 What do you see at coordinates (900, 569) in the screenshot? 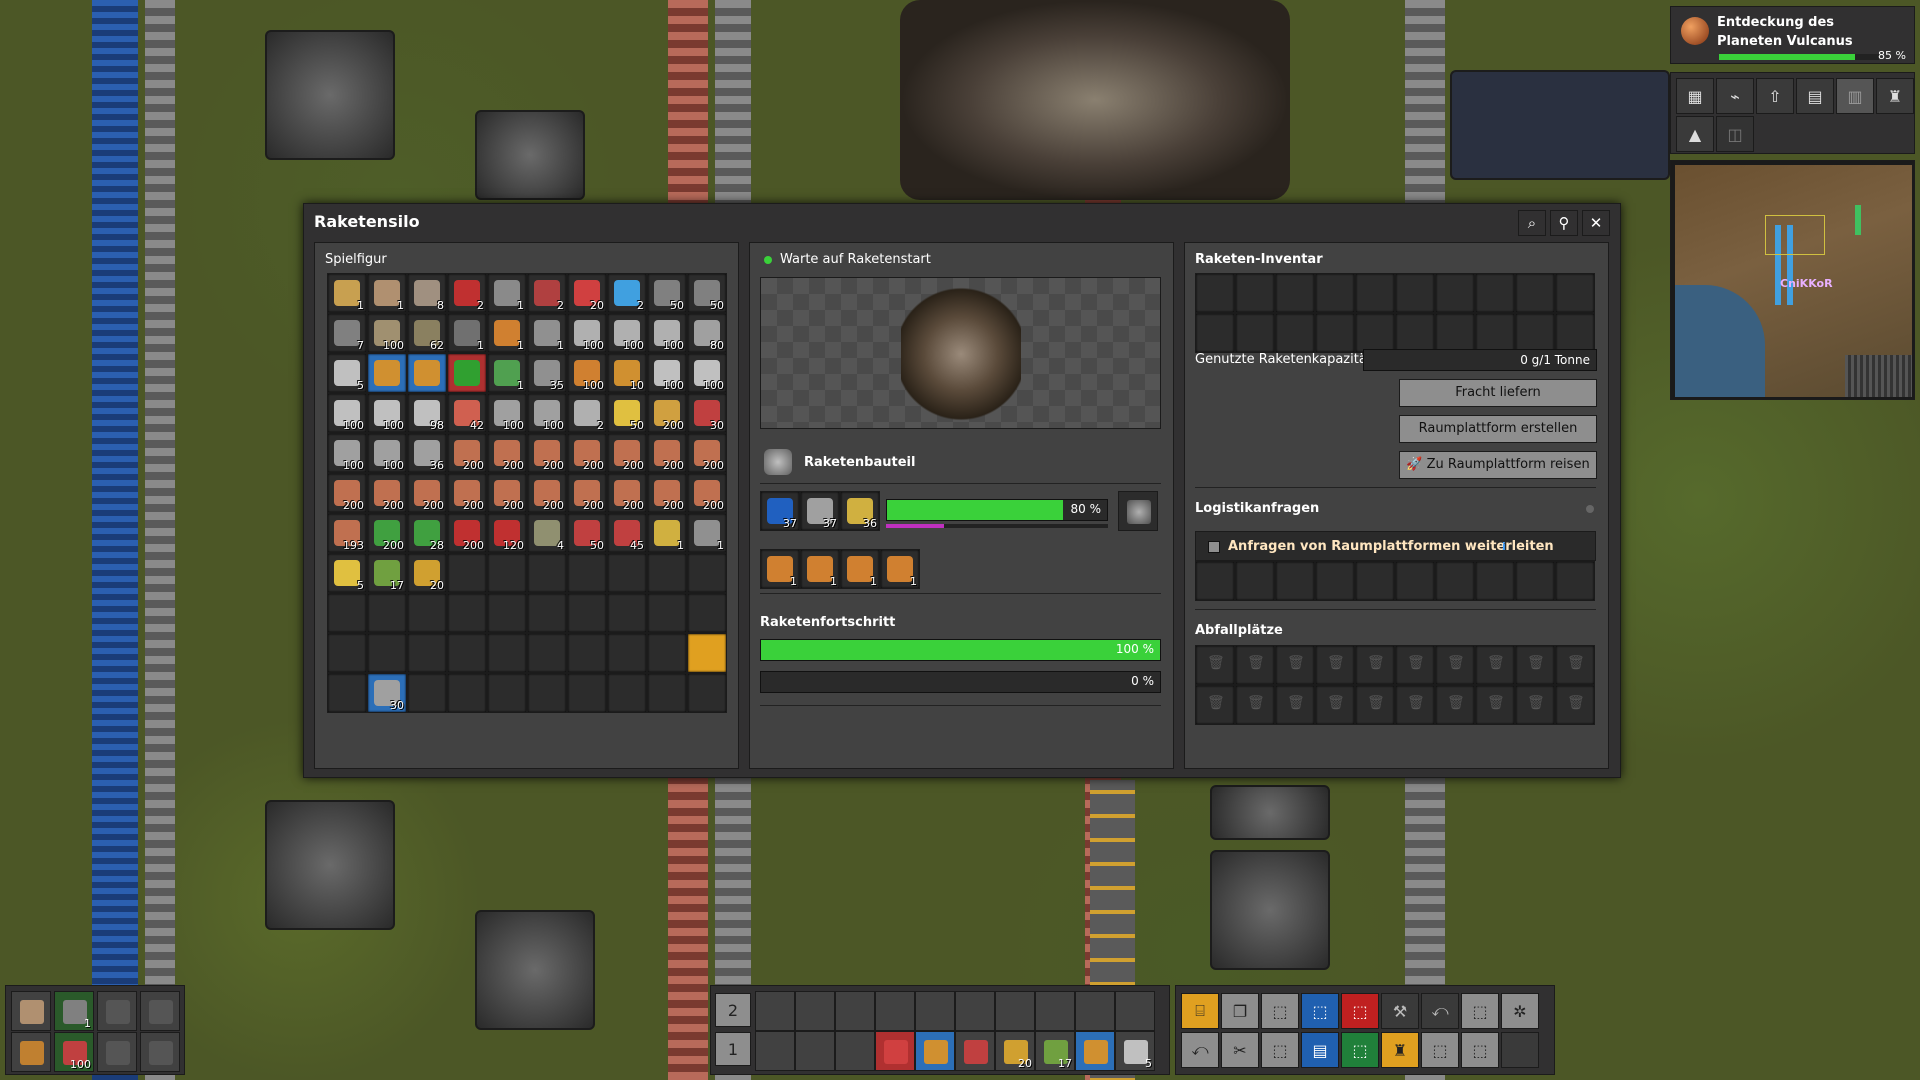
I see `module-slot: 1` at bounding box center [900, 569].